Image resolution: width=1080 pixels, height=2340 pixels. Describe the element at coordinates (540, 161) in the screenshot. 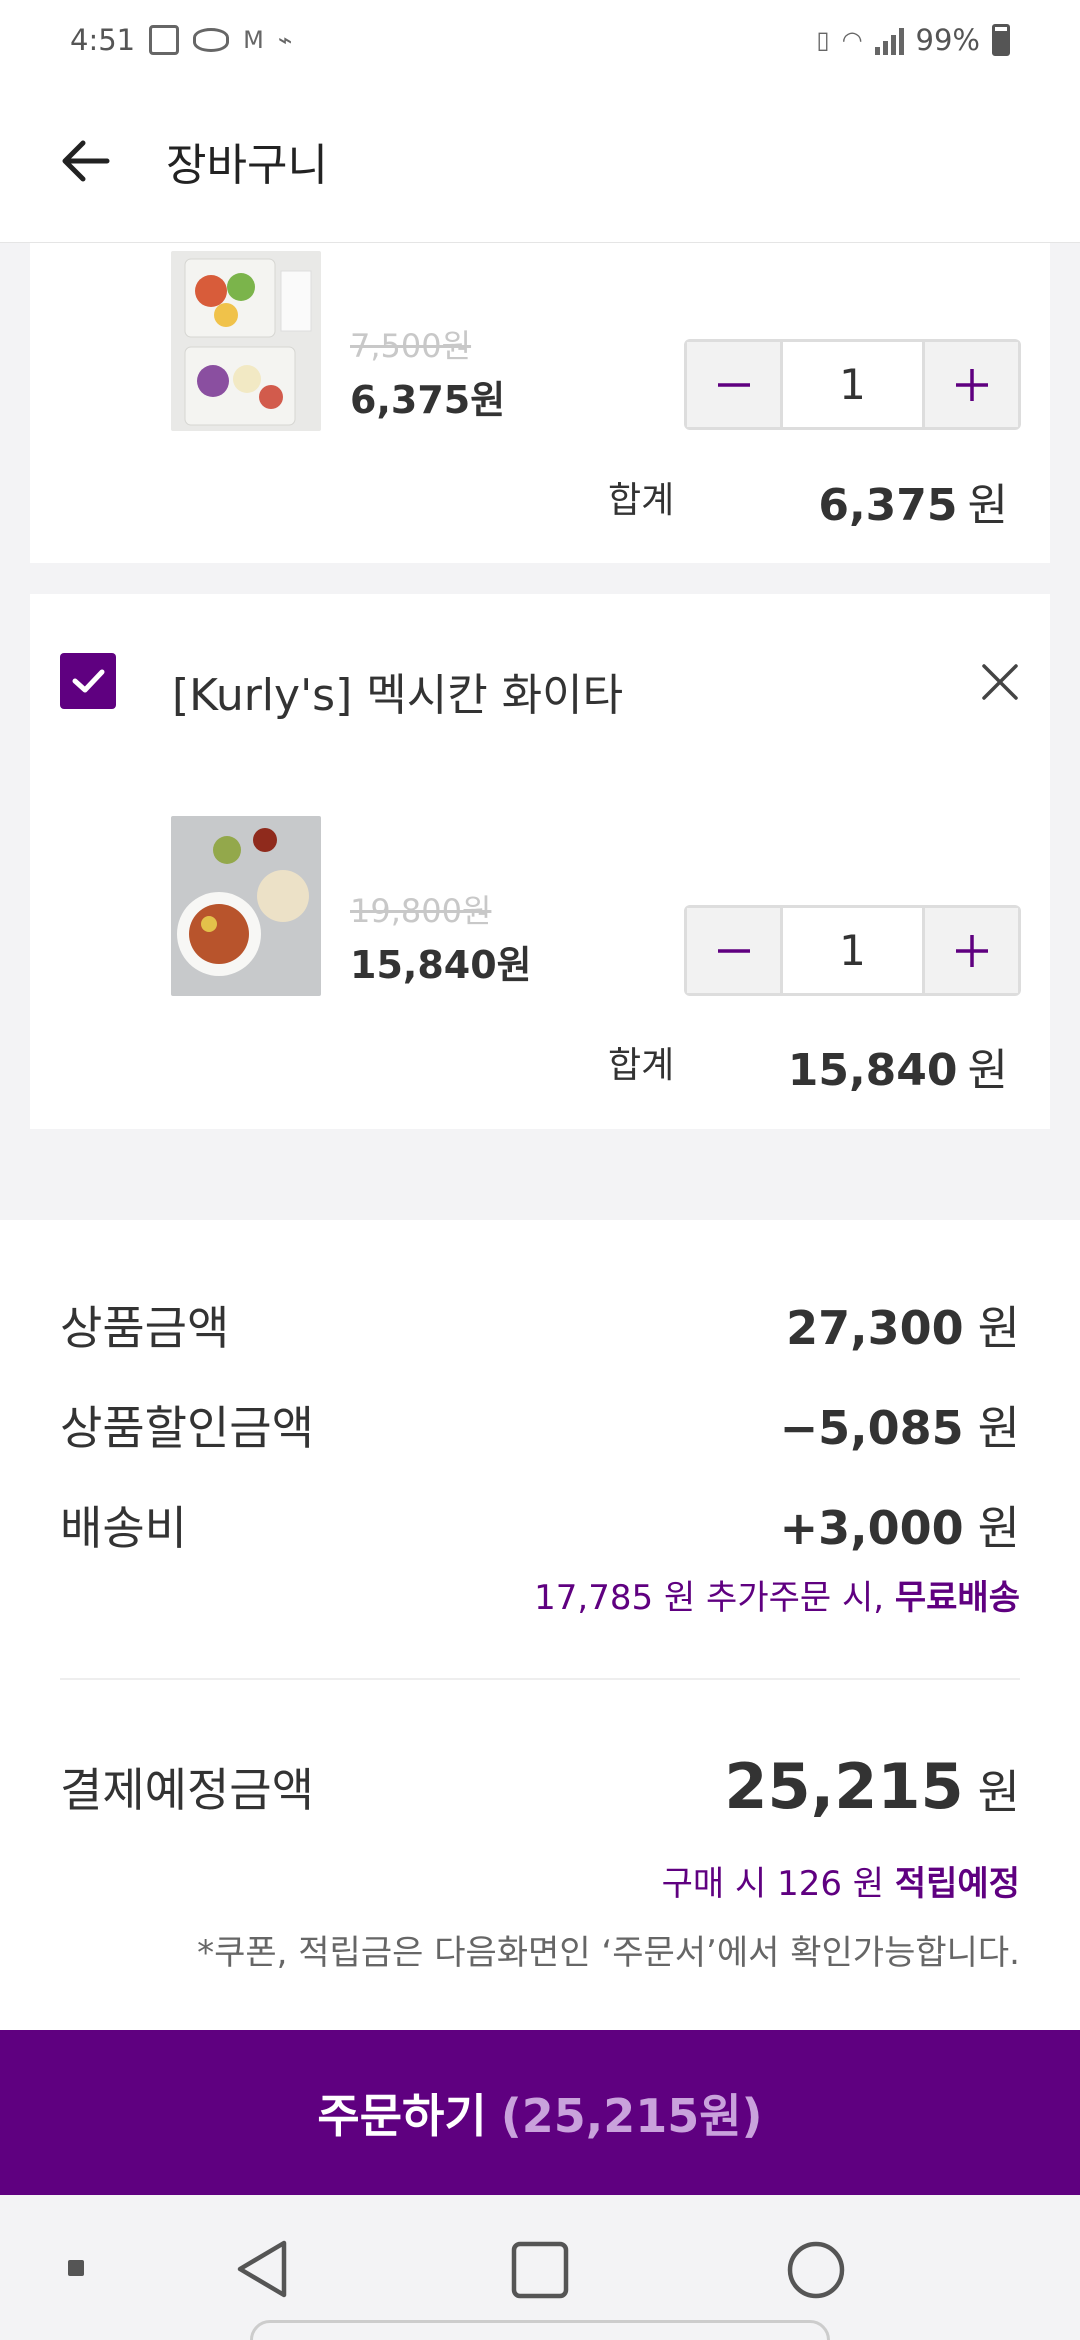

I see `app-header: 장바구니` at that location.